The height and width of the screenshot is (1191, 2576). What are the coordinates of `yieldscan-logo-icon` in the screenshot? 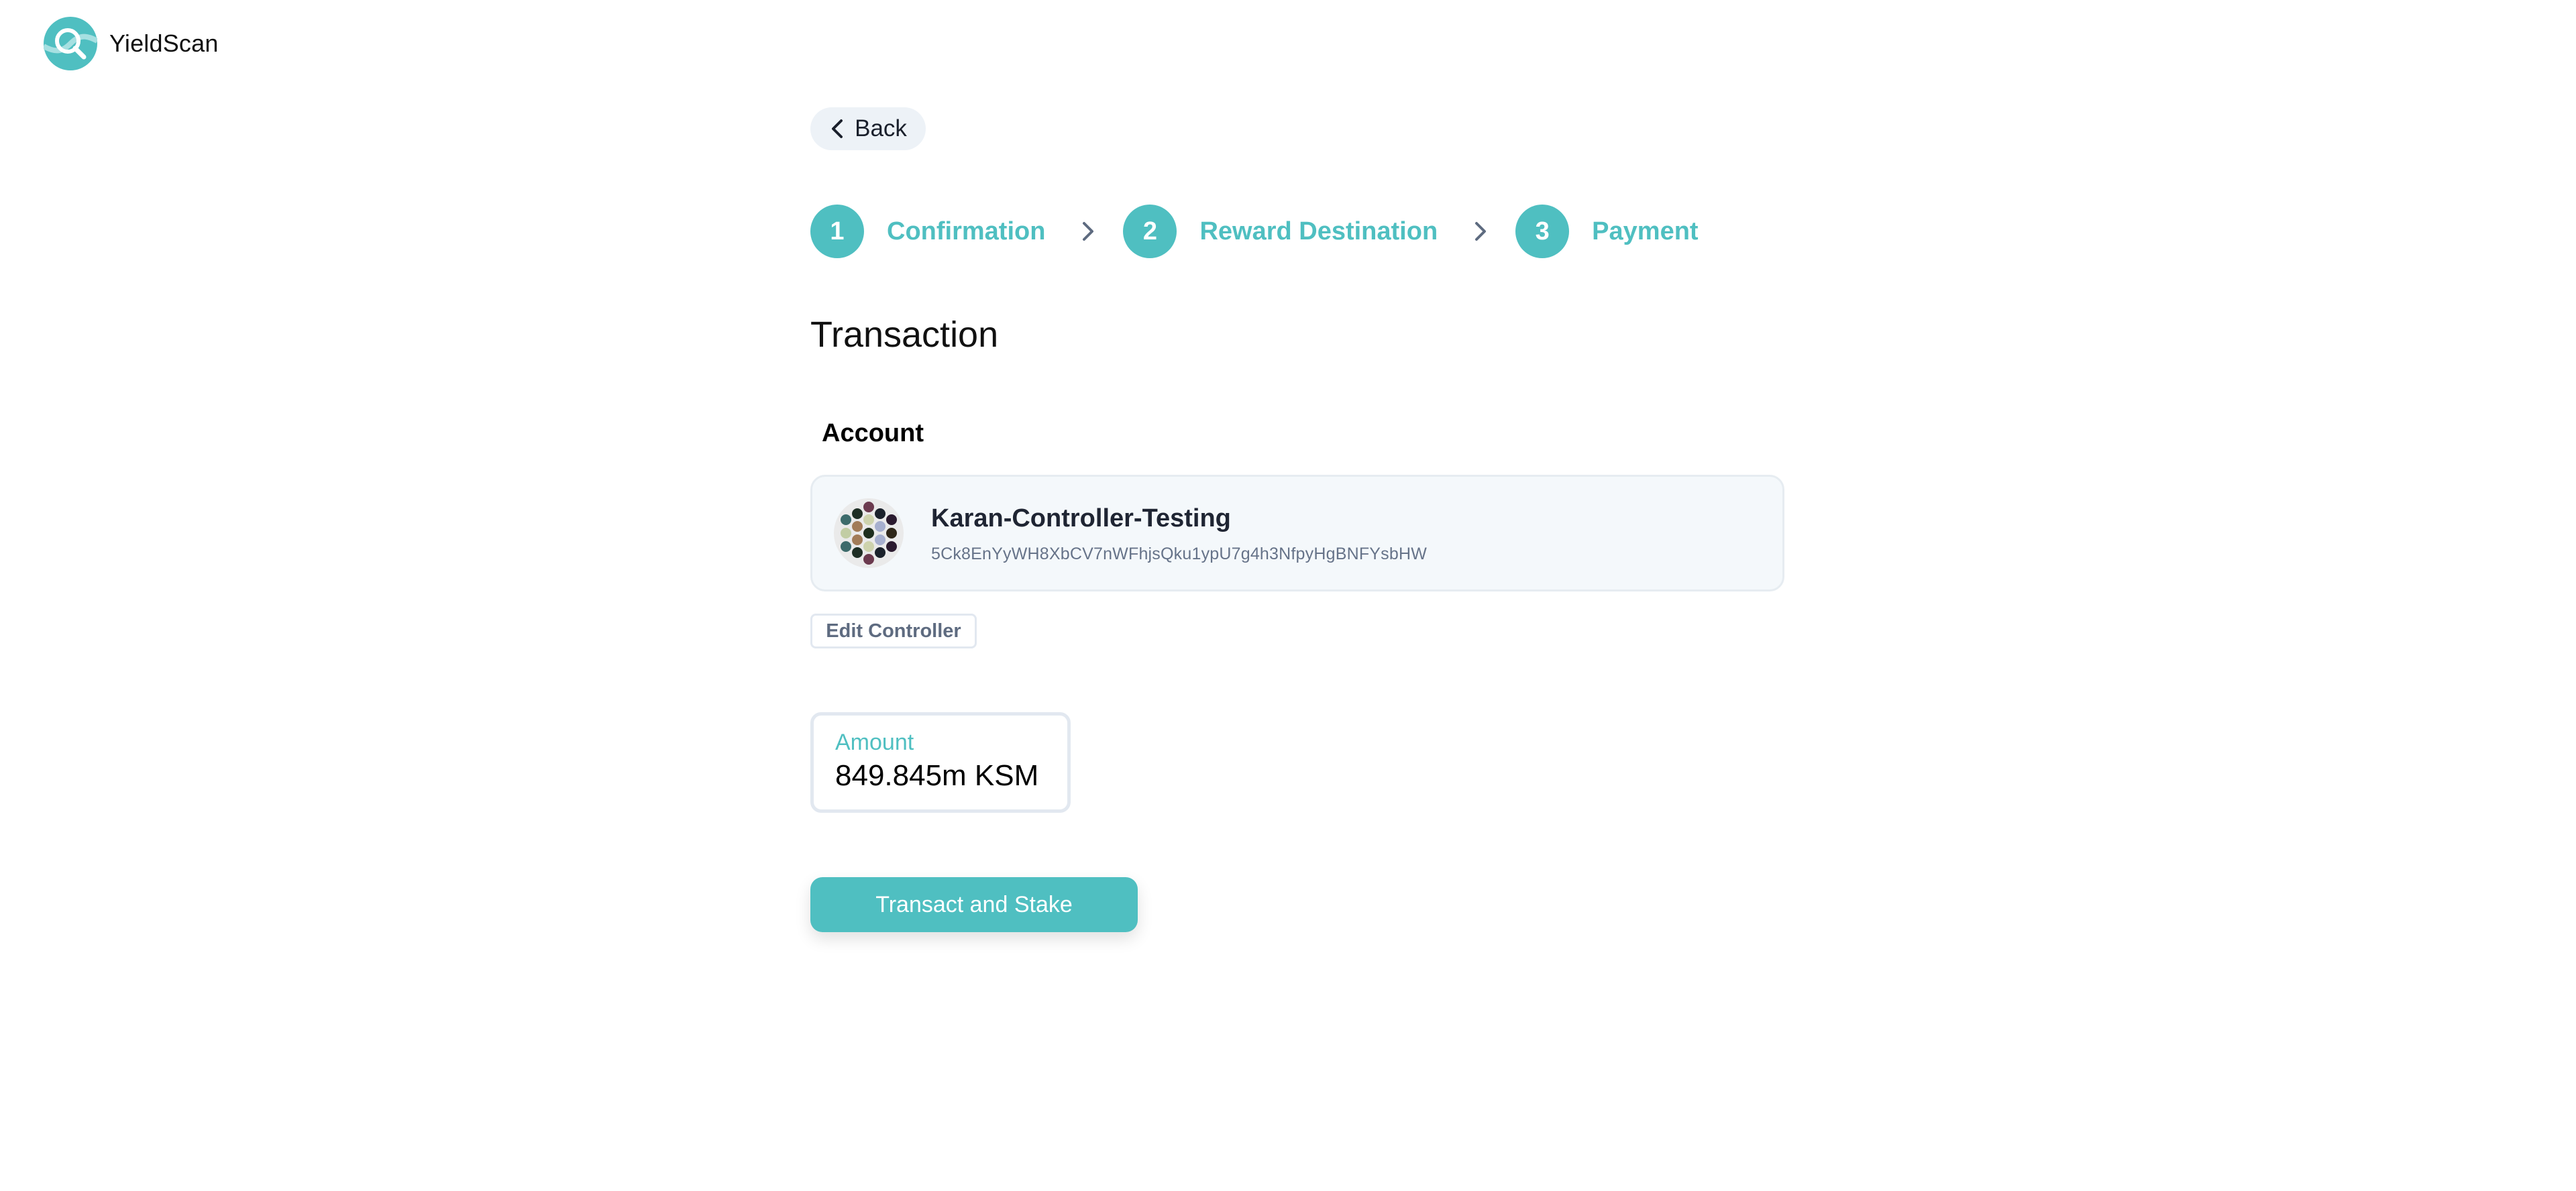 It's located at (70, 44).